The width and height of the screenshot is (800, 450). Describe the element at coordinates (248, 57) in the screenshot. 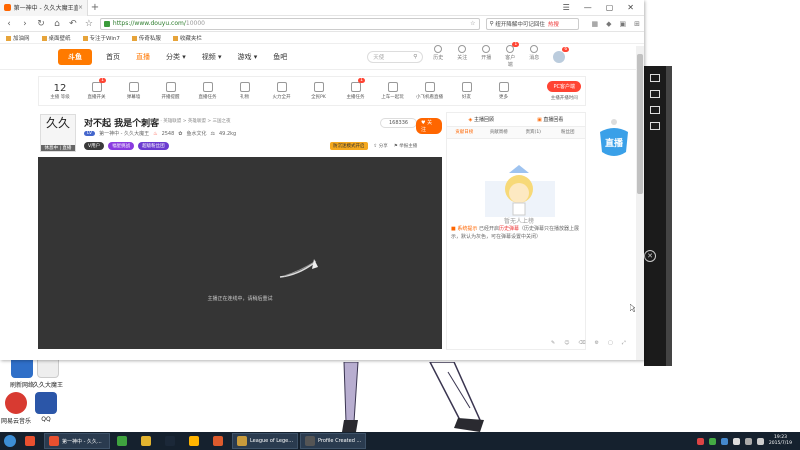

I see `nav-games: 游戏 ▾` at that location.